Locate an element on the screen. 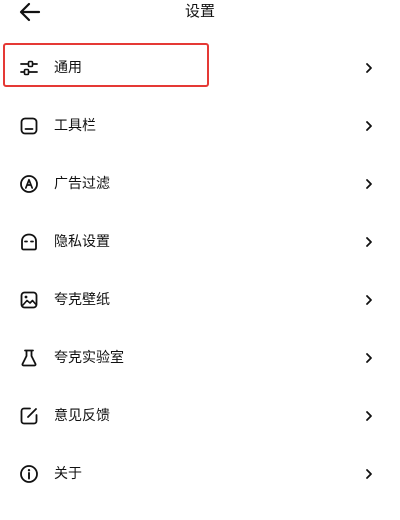  settings-item-toolbar: 工具栏 is located at coordinates (200, 126).